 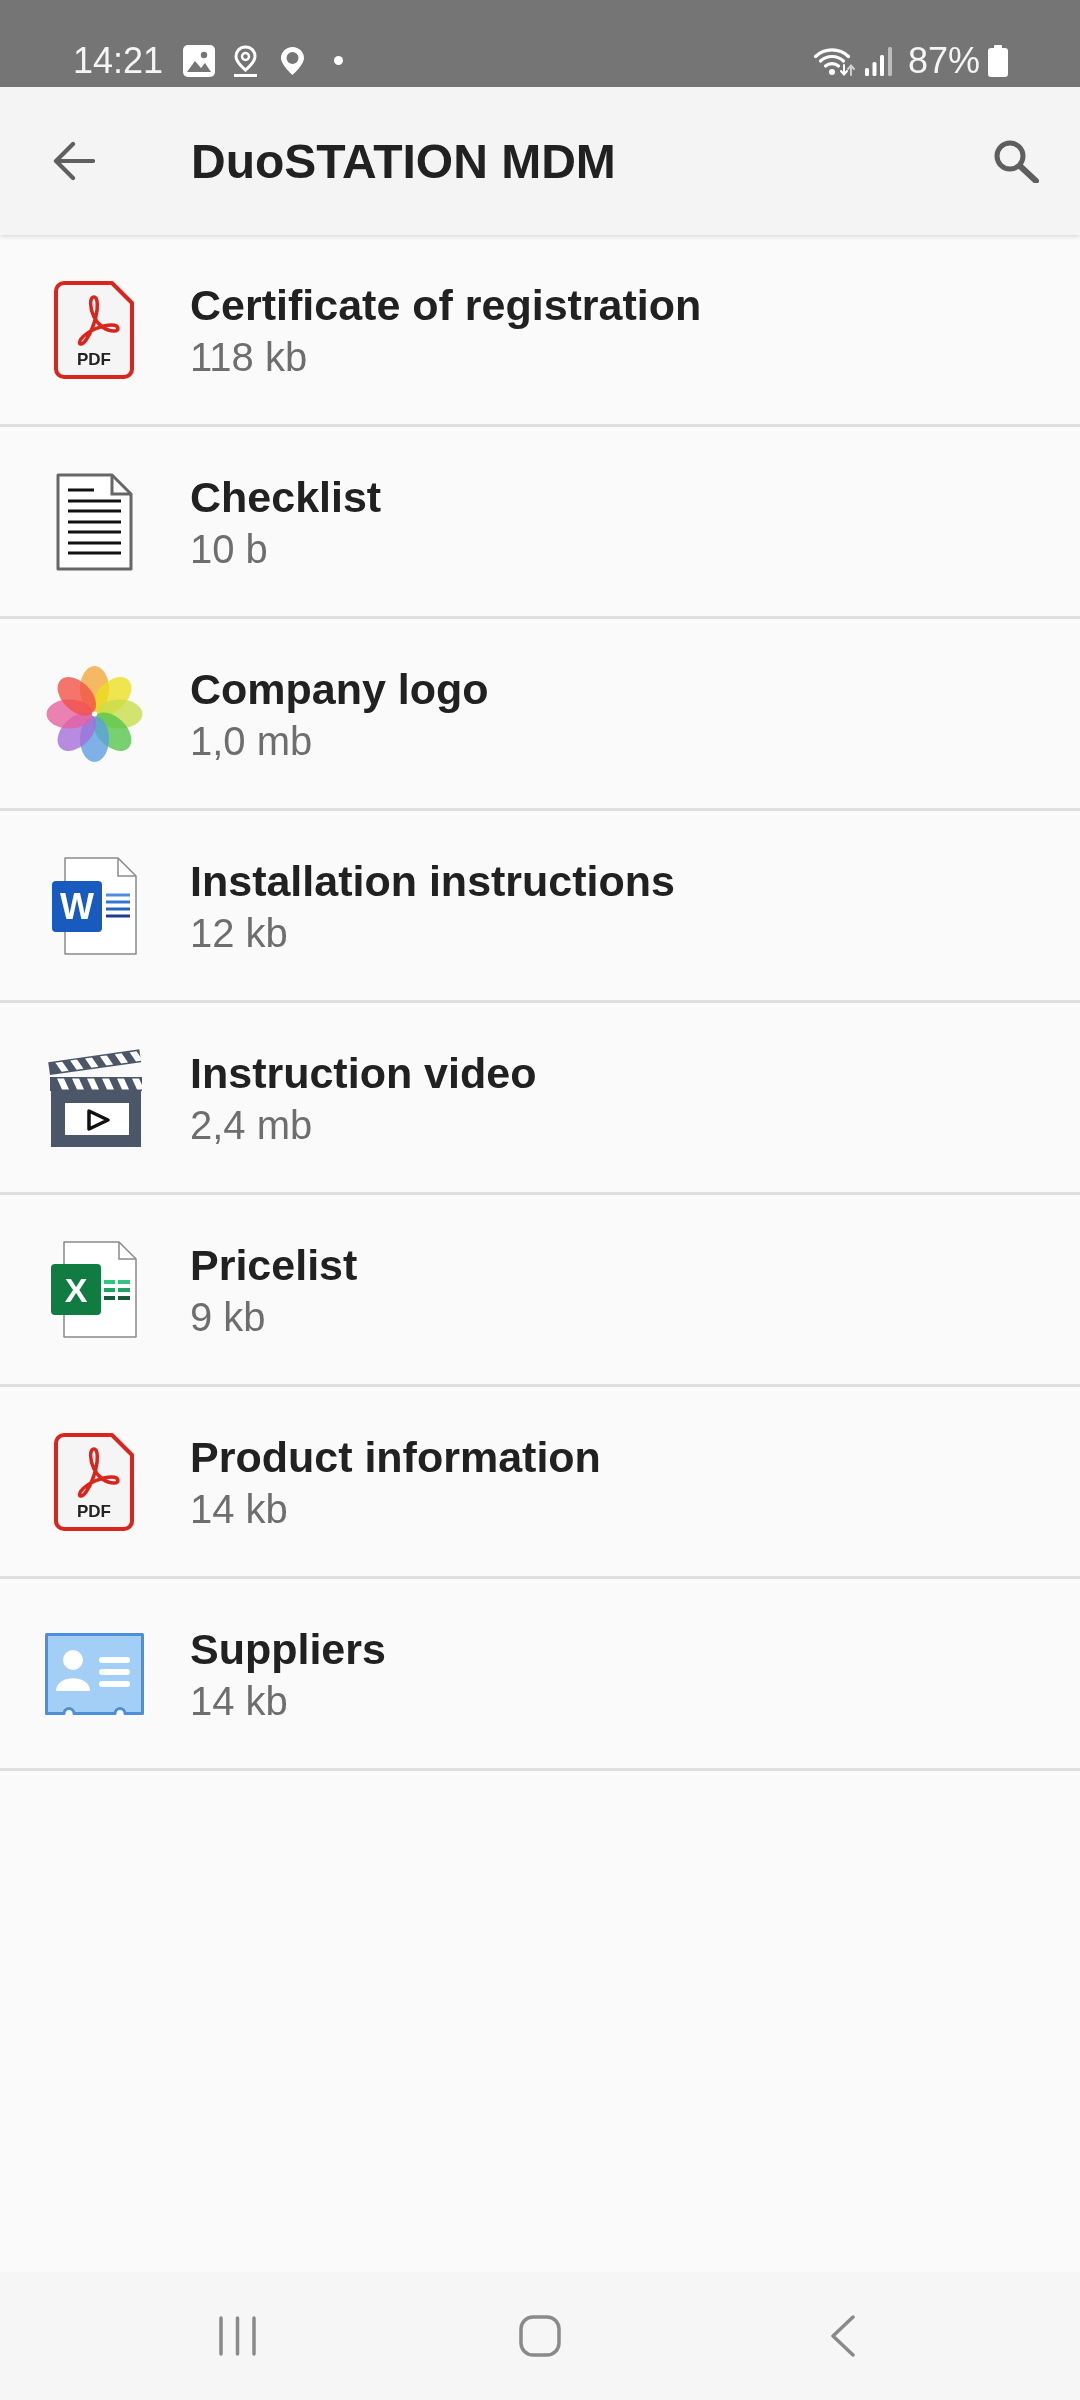 I want to click on back-button, so click(x=73, y=161).